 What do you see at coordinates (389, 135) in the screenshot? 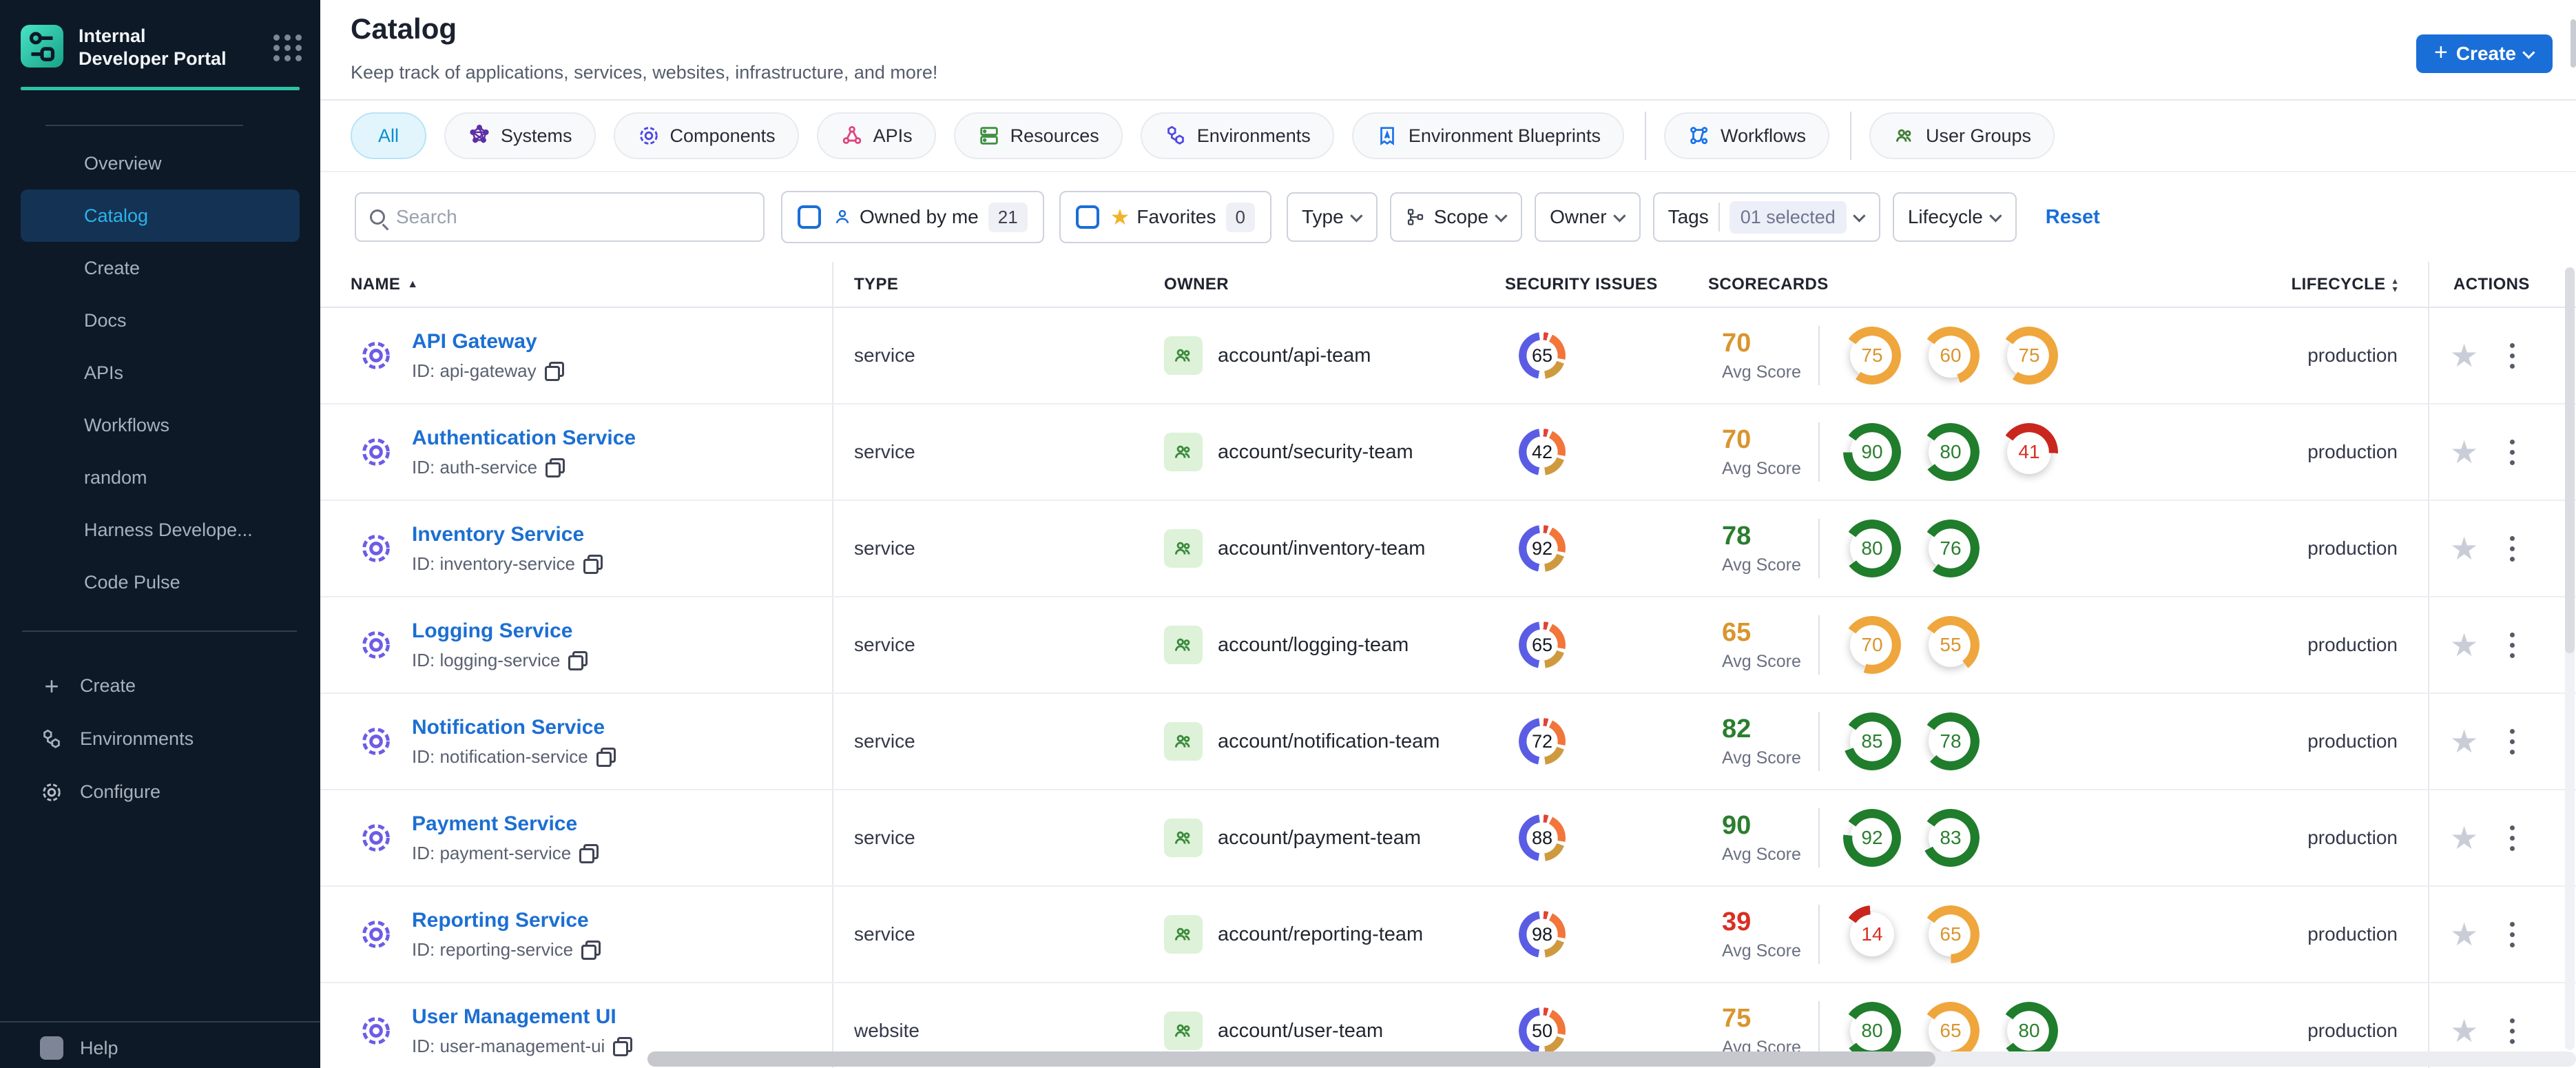
I see `tab-all: All` at bounding box center [389, 135].